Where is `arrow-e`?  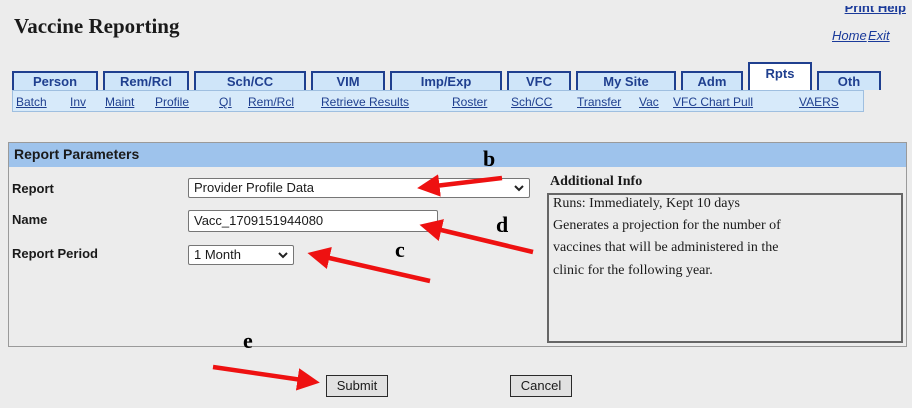
arrow-e is located at coordinates (266, 377).